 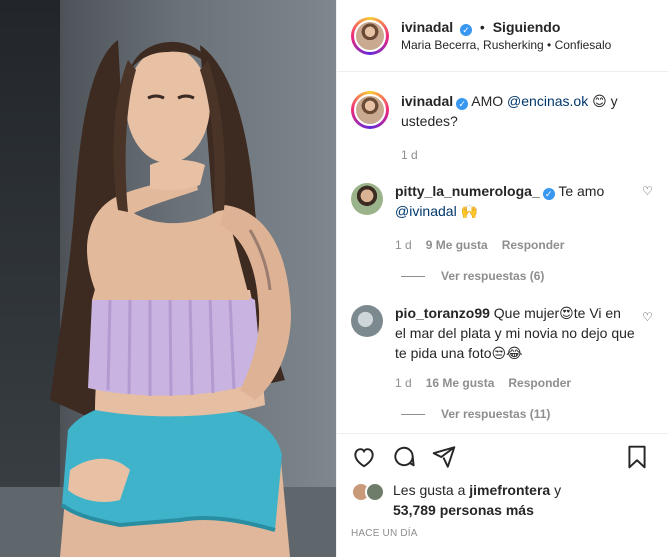 What do you see at coordinates (429, 490) in the screenshot?
I see `likes-prefix: Les gusta a` at bounding box center [429, 490].